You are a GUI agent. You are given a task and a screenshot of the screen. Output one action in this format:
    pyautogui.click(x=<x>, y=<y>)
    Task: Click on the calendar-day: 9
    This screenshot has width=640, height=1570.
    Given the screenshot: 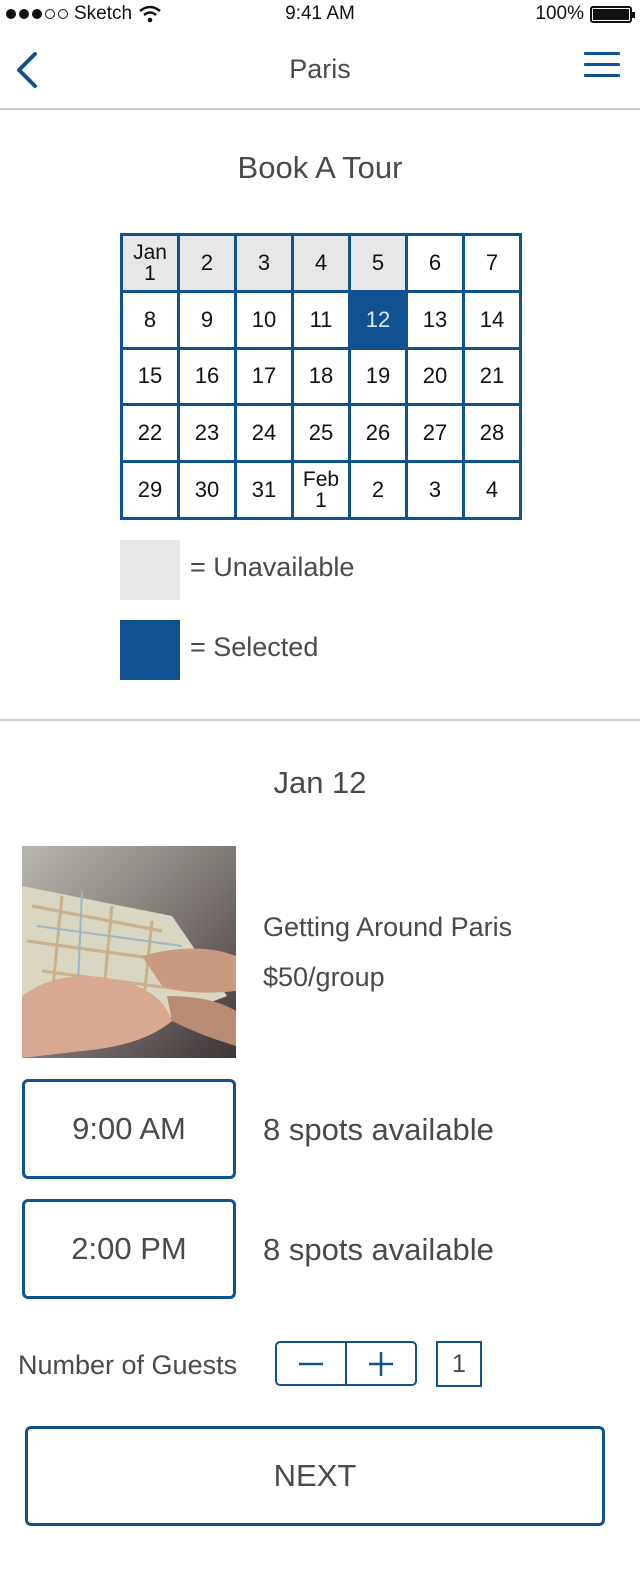 What is the action you would take?
    pyautogui.click(x=207, y=319)
    